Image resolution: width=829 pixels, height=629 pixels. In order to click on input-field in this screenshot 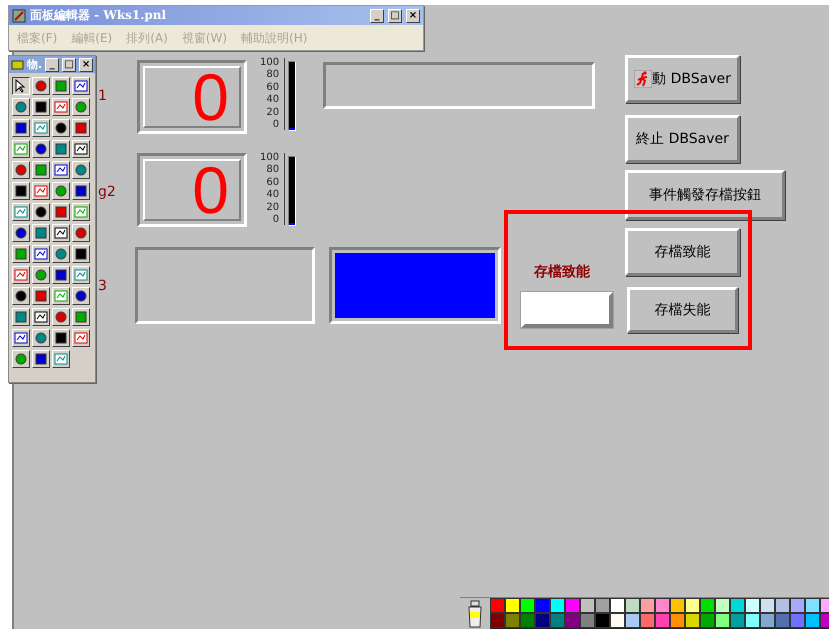, I will do `click(567, 310)`.